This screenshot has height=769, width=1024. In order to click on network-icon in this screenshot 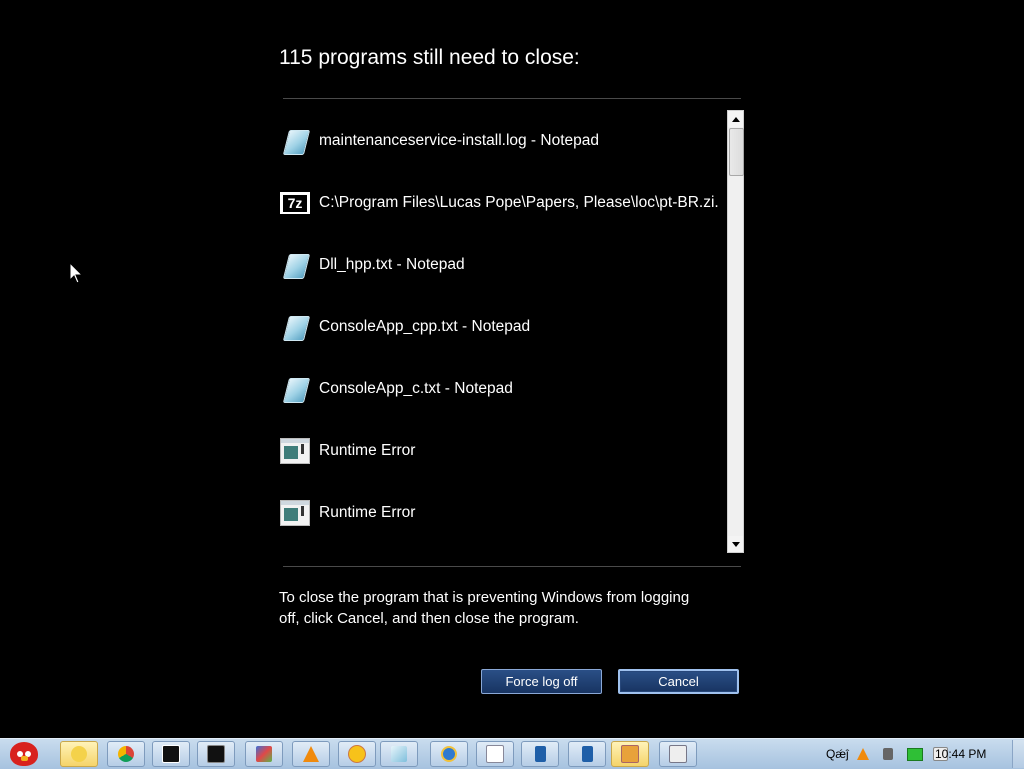, I will do `click(914, 754)`.